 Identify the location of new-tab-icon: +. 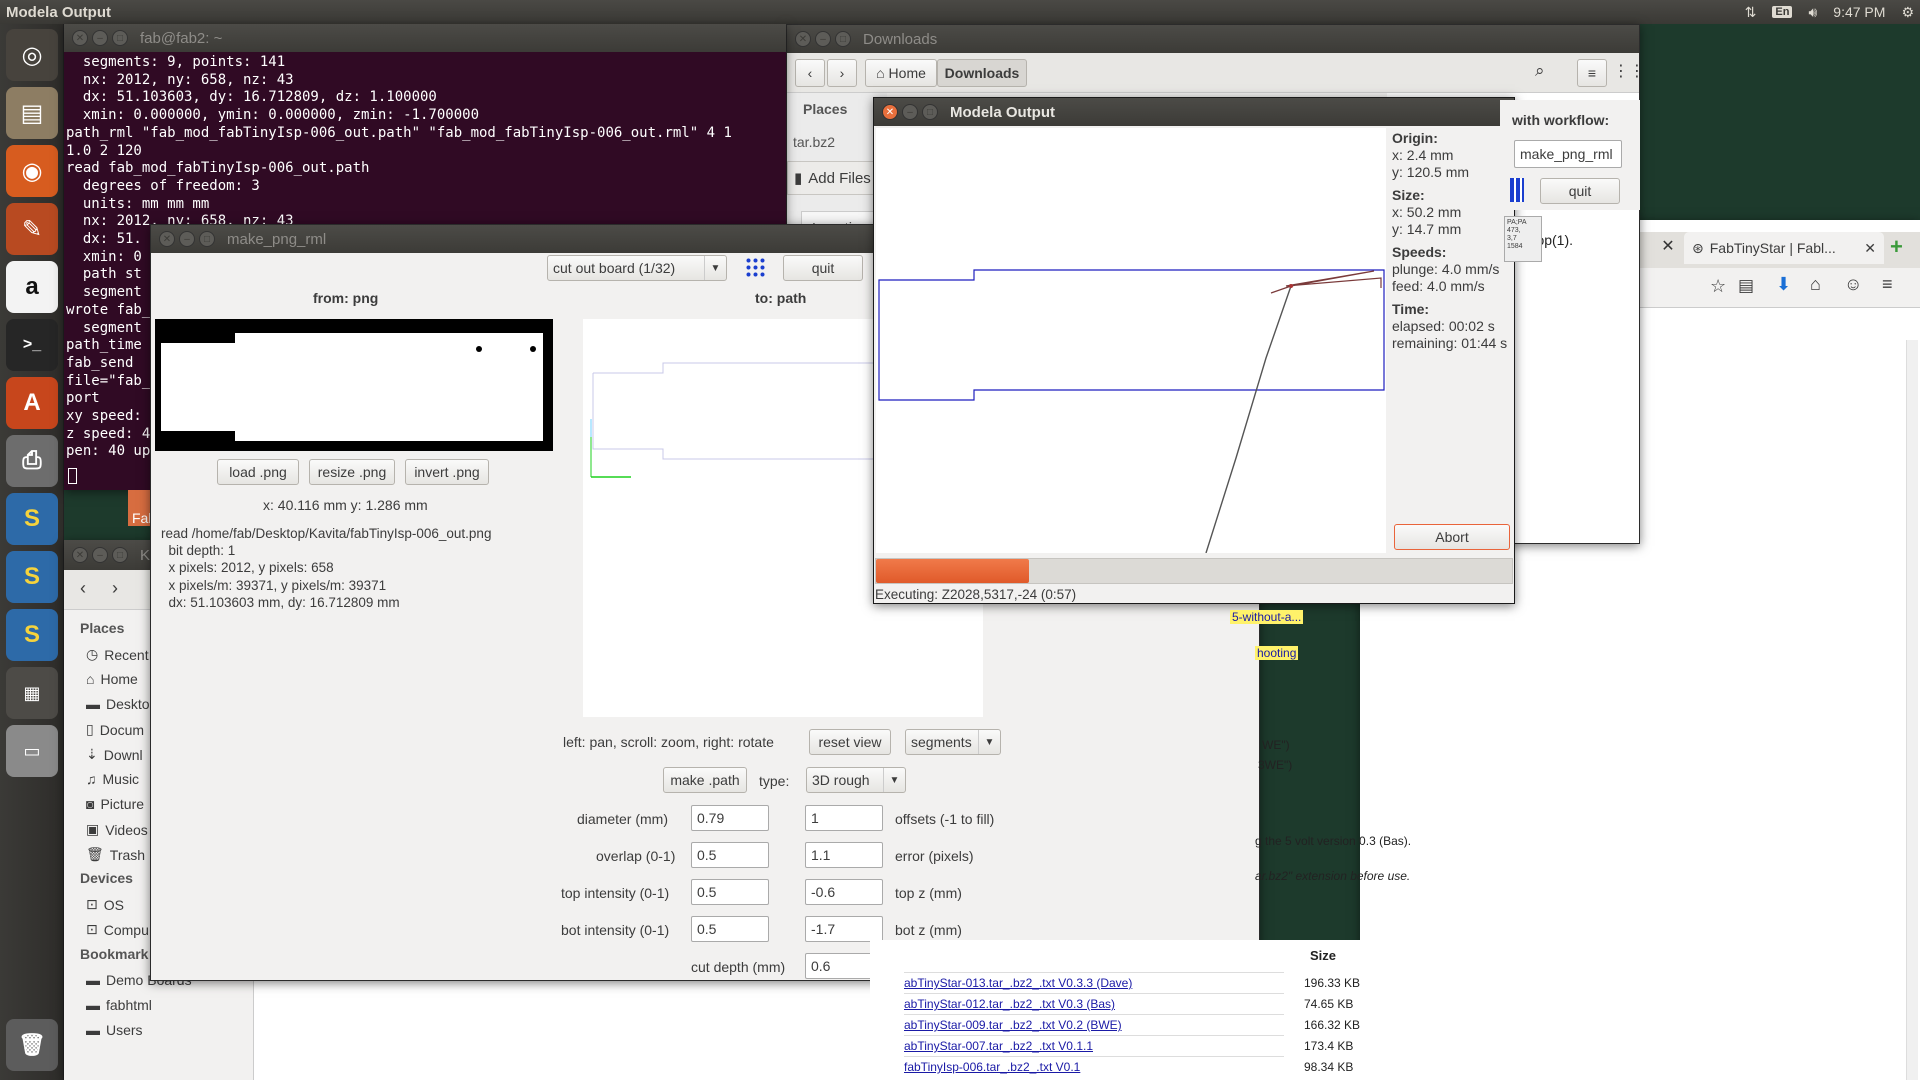
(1896, 247).